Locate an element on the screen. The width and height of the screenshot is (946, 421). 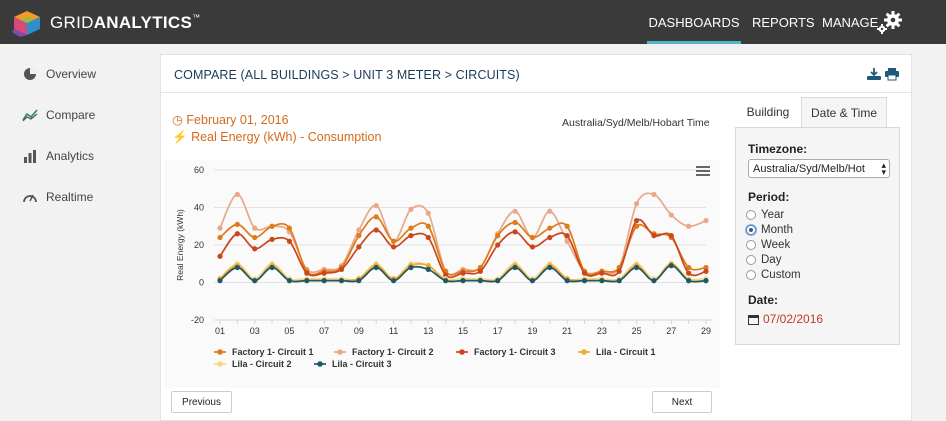
sidebar-item-compare: Compare is located at coordinates (58, 115).